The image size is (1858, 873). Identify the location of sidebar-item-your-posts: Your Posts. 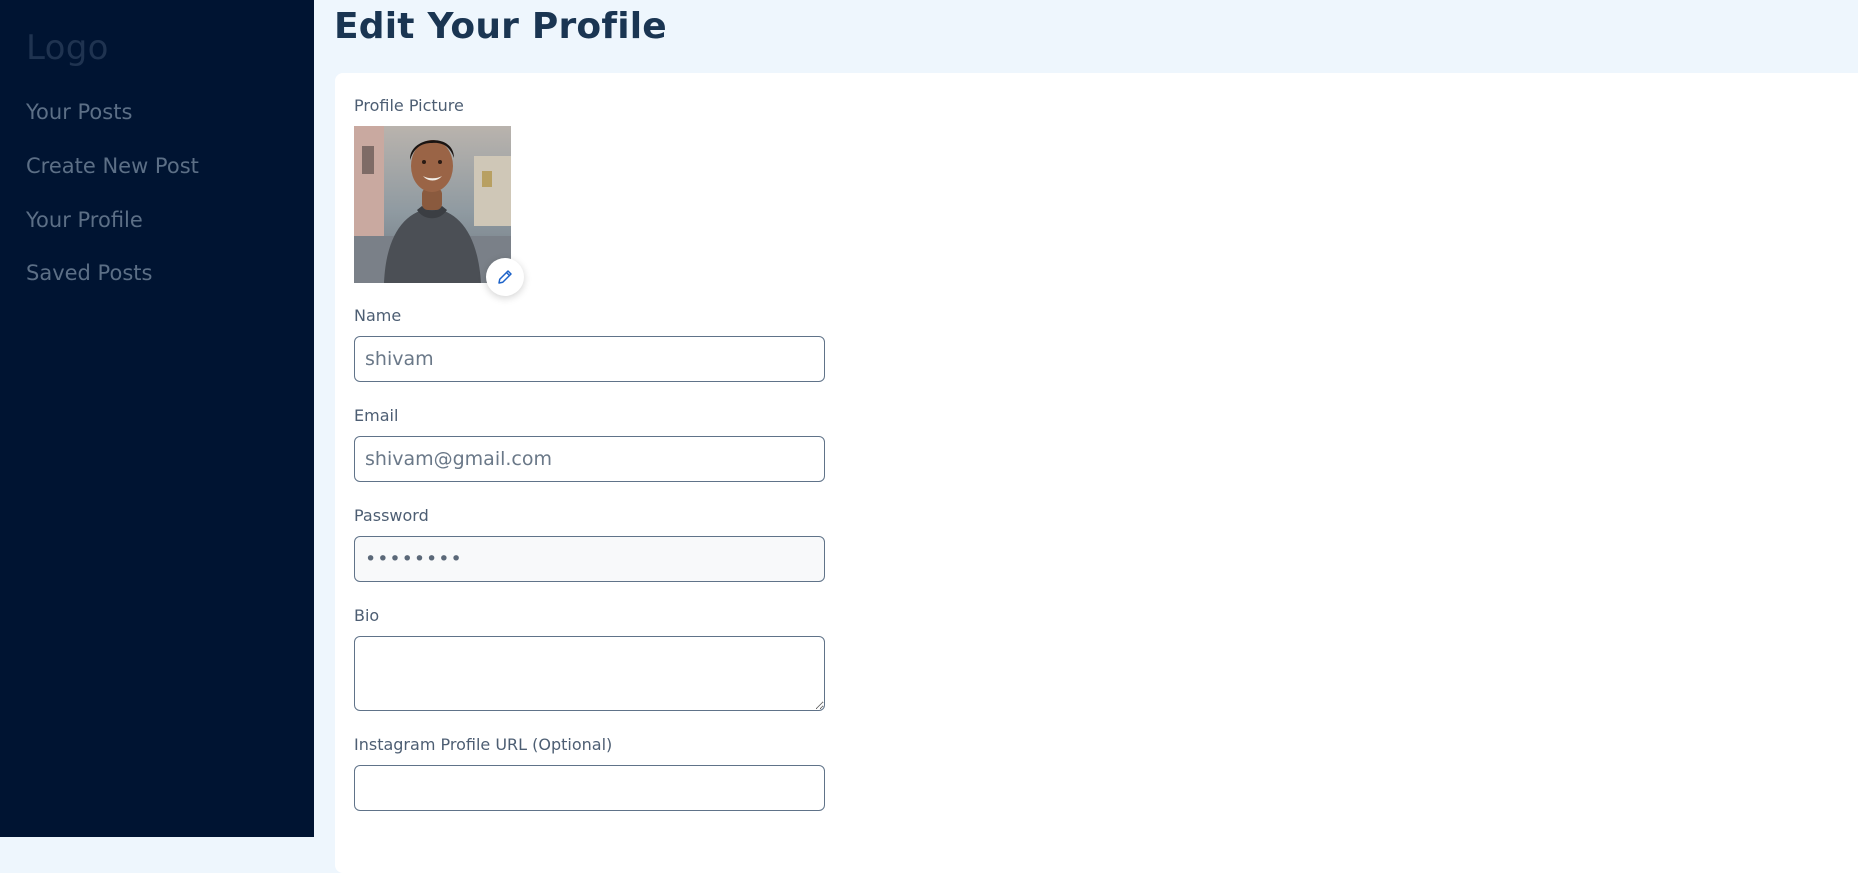
(79, 112).